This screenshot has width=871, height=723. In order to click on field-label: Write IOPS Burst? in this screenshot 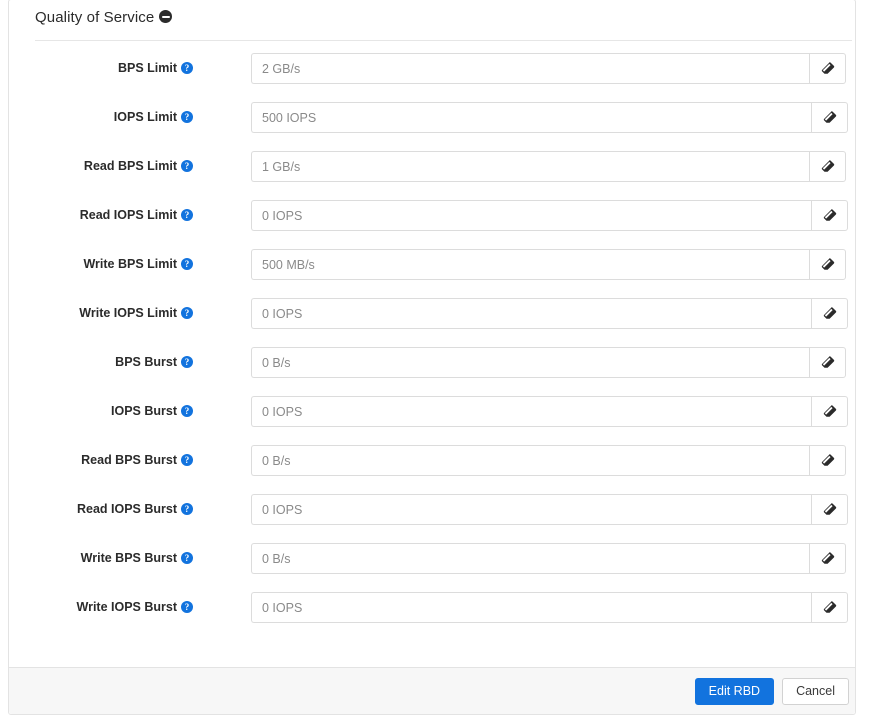, I will do `click(101, 607)`.